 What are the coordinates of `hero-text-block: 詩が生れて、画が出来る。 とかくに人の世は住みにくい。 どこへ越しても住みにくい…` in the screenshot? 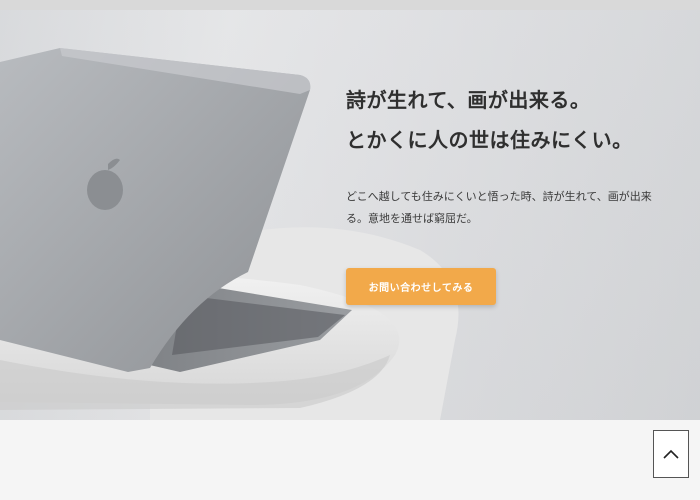 It's located at (506, 155).